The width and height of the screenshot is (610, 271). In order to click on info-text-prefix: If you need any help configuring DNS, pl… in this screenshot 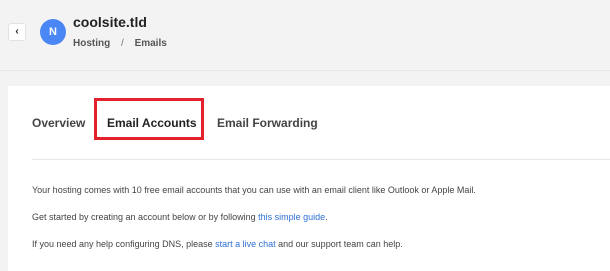, I will do `click(124, 244)`.